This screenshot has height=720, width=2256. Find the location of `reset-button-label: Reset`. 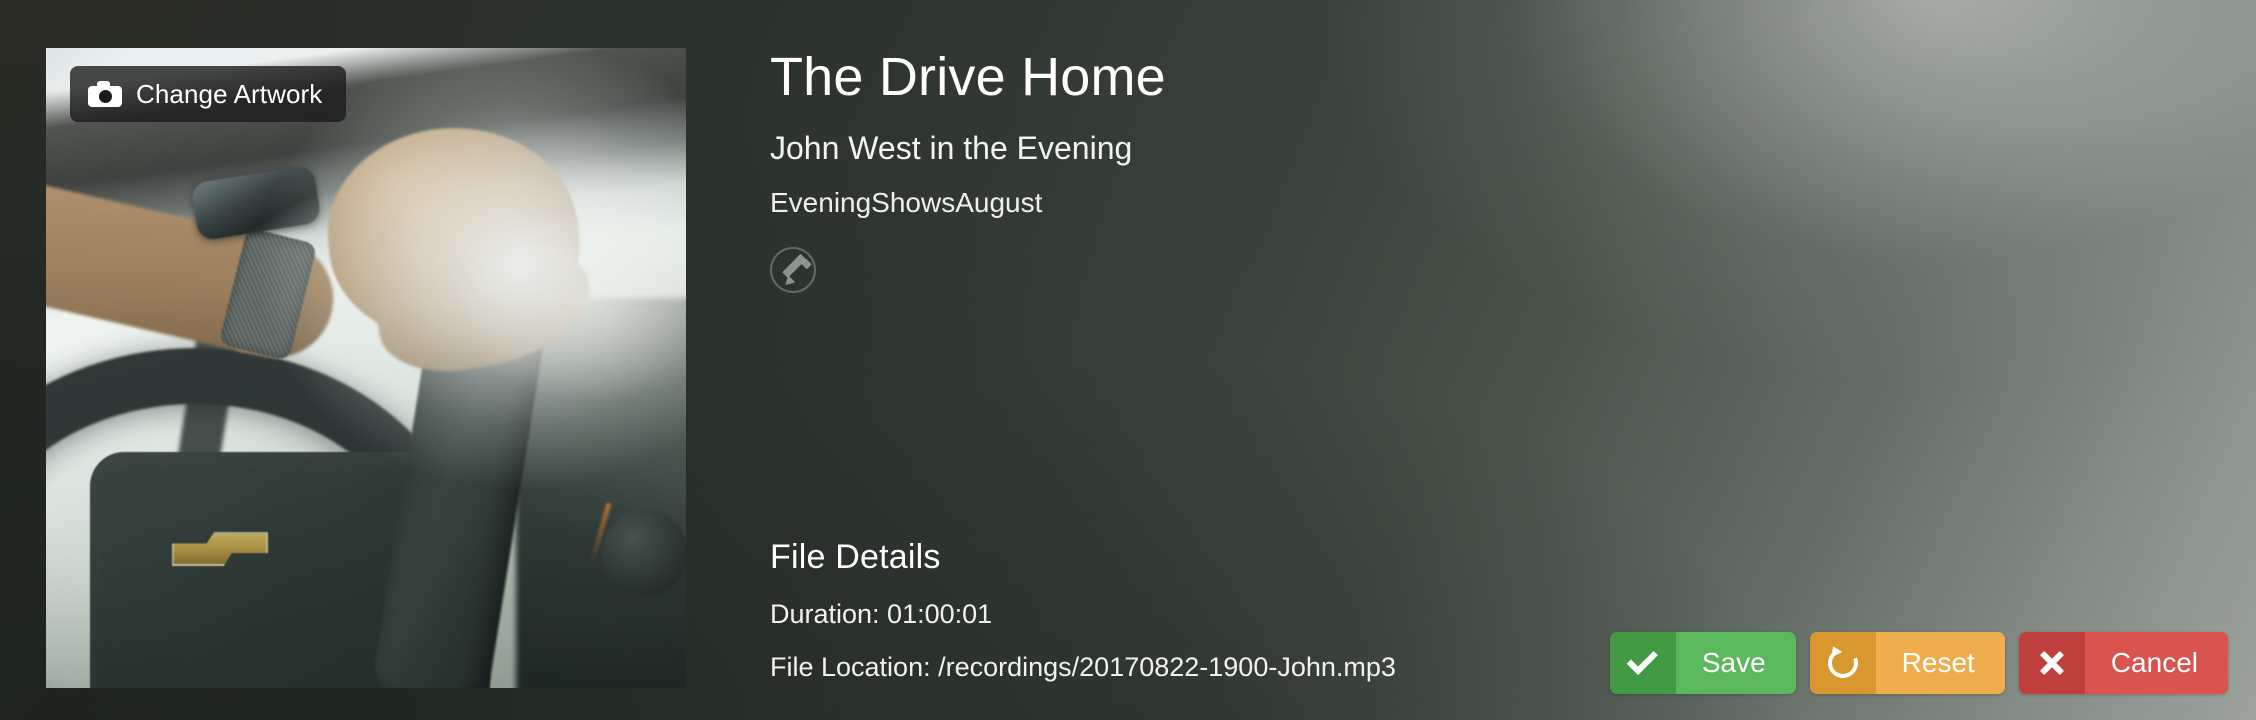

reset-button-label: Reset is located at coordinates (1940, 663).